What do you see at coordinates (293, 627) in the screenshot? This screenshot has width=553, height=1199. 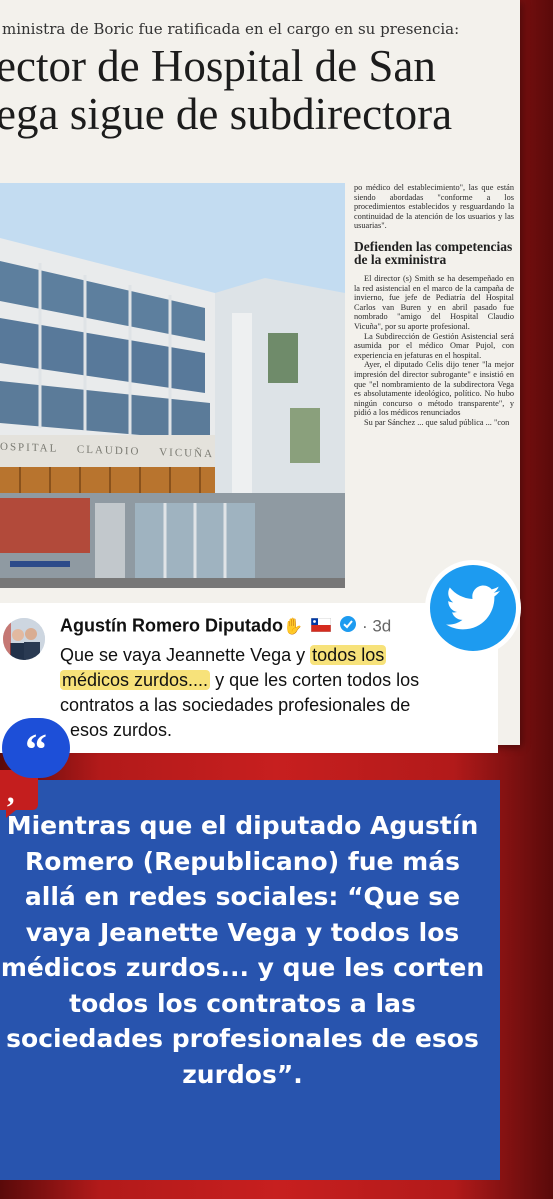 I see `raised-hand-icon: ✋` at bounding box center [293, 627].